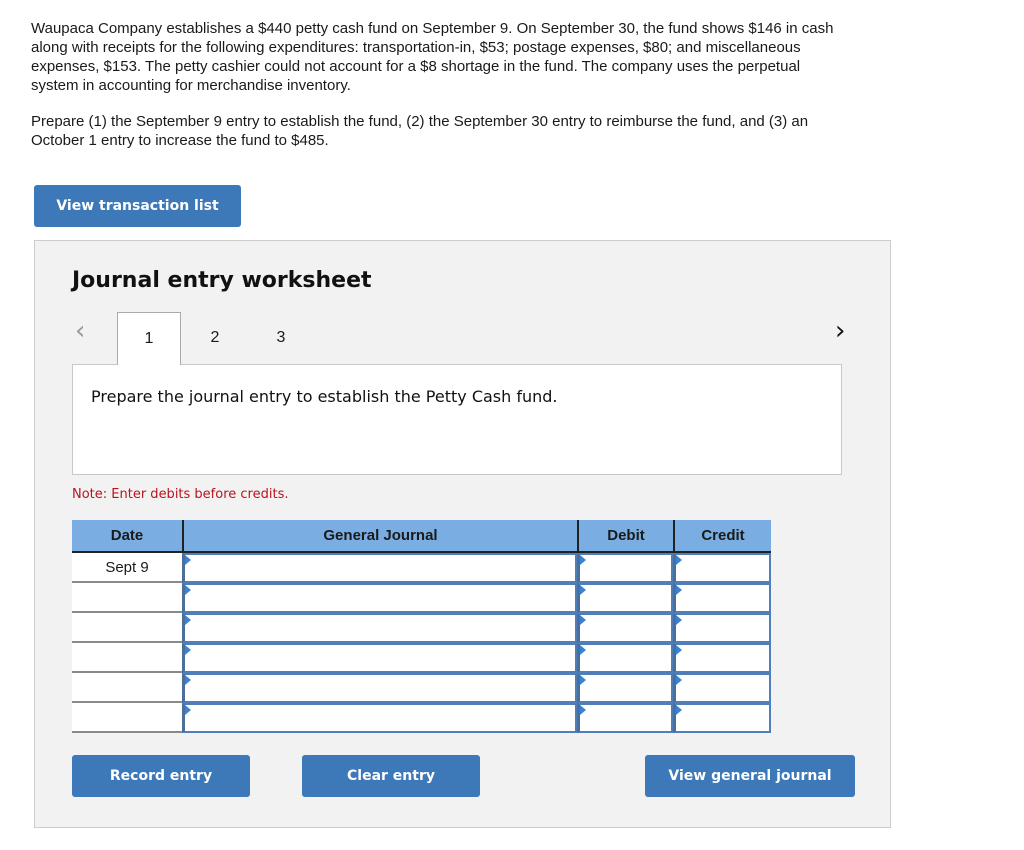 This screenshot has width=1024, height=850. I want to click on view-transaction-list-button: View transaction list, so click(137, 206).